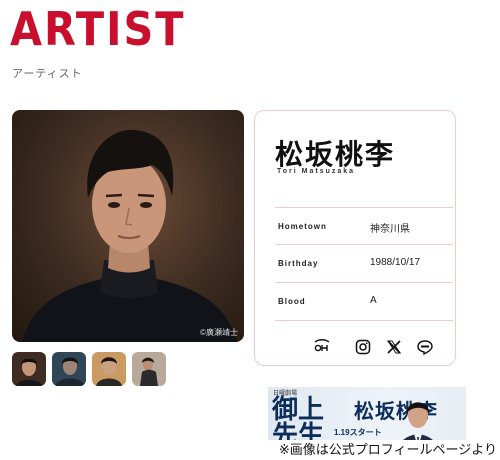 The image size is (500, 460). Describe the element at coordinates (316, 171) in the screenshot. I see `artist-name-en: Tori Matsuzaka` at that location.